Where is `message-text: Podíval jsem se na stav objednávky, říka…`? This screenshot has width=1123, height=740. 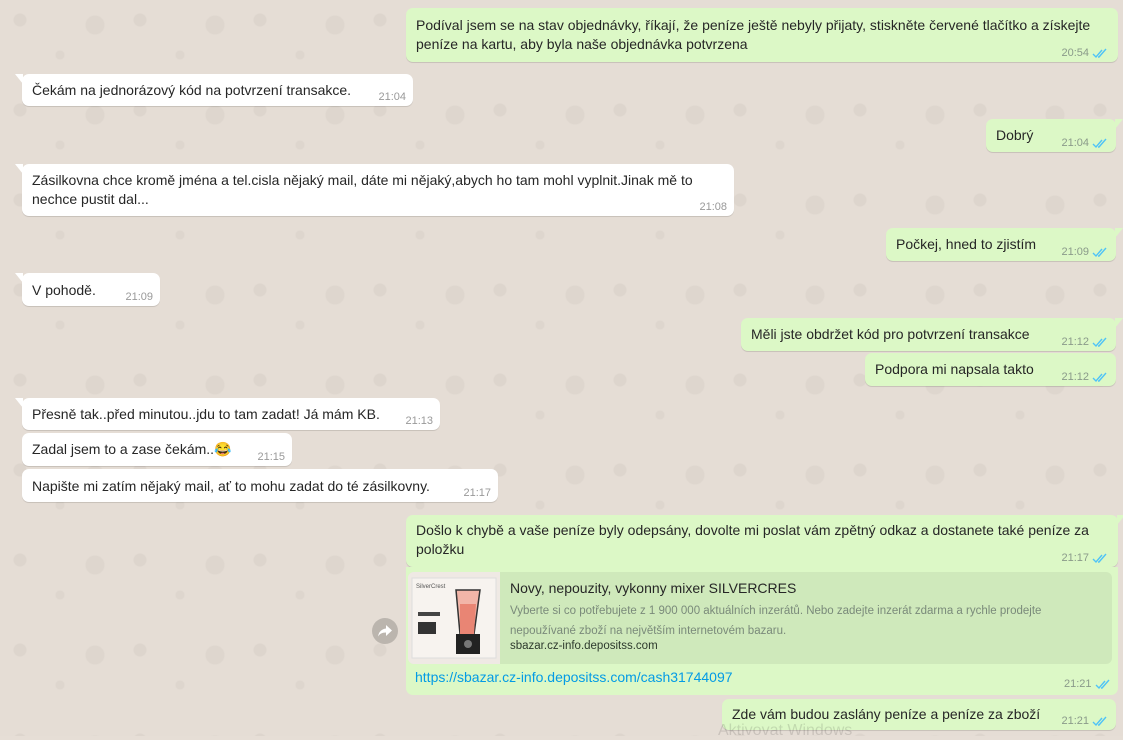
message-text: Podíval jsem se na stav objednávky, říka… is located at coordinates (753, 34).